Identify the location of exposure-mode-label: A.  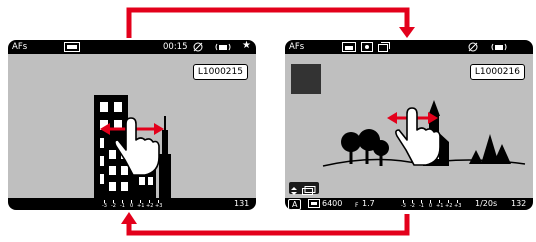
(295, 204).